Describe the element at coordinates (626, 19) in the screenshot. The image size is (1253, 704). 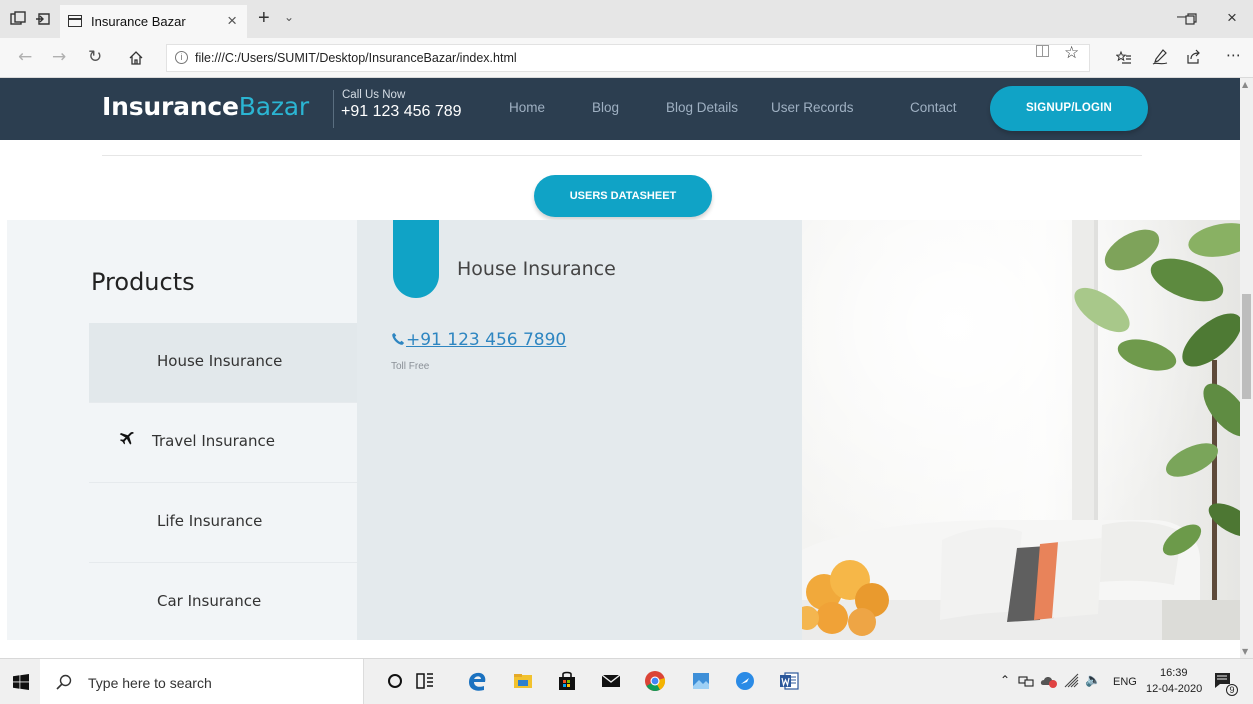
I see `browser-tab-bar: Insurance Bazar × + ⌄ – ×` at that location.